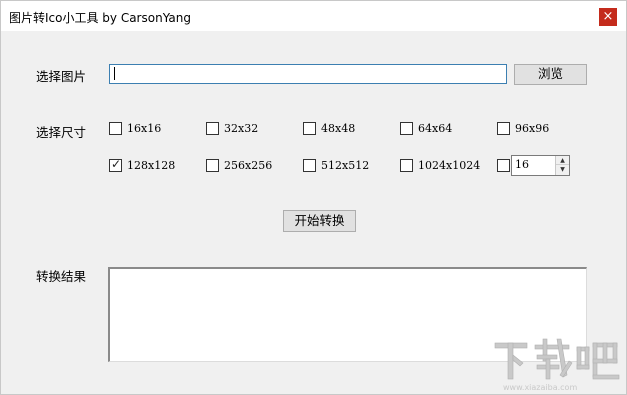 The image size is (627, 395). What do you see at coordinates (550, 74) in the screenshot?
I see `browse-button: 浏览` at bounding box center [550, 74].